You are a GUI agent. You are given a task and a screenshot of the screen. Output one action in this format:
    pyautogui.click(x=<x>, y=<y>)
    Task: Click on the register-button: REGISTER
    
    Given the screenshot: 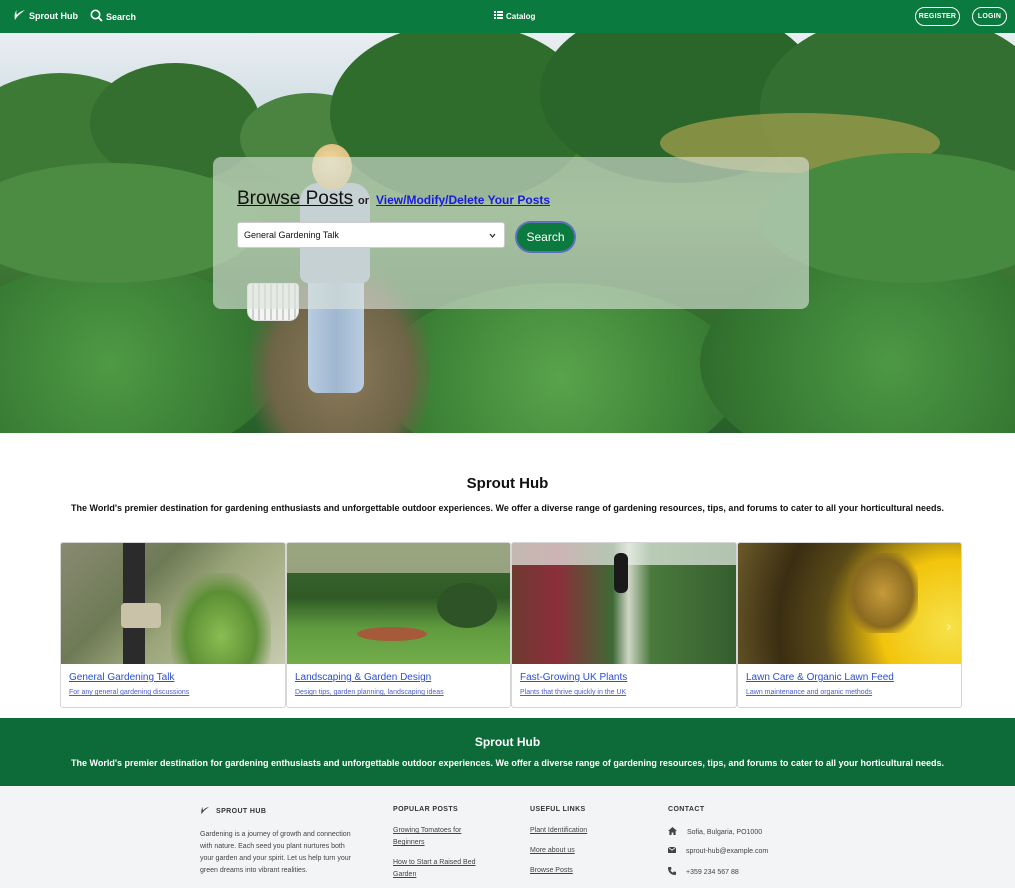 What is the action you would take?
    pyautogui.click(x=937, y=16)
    